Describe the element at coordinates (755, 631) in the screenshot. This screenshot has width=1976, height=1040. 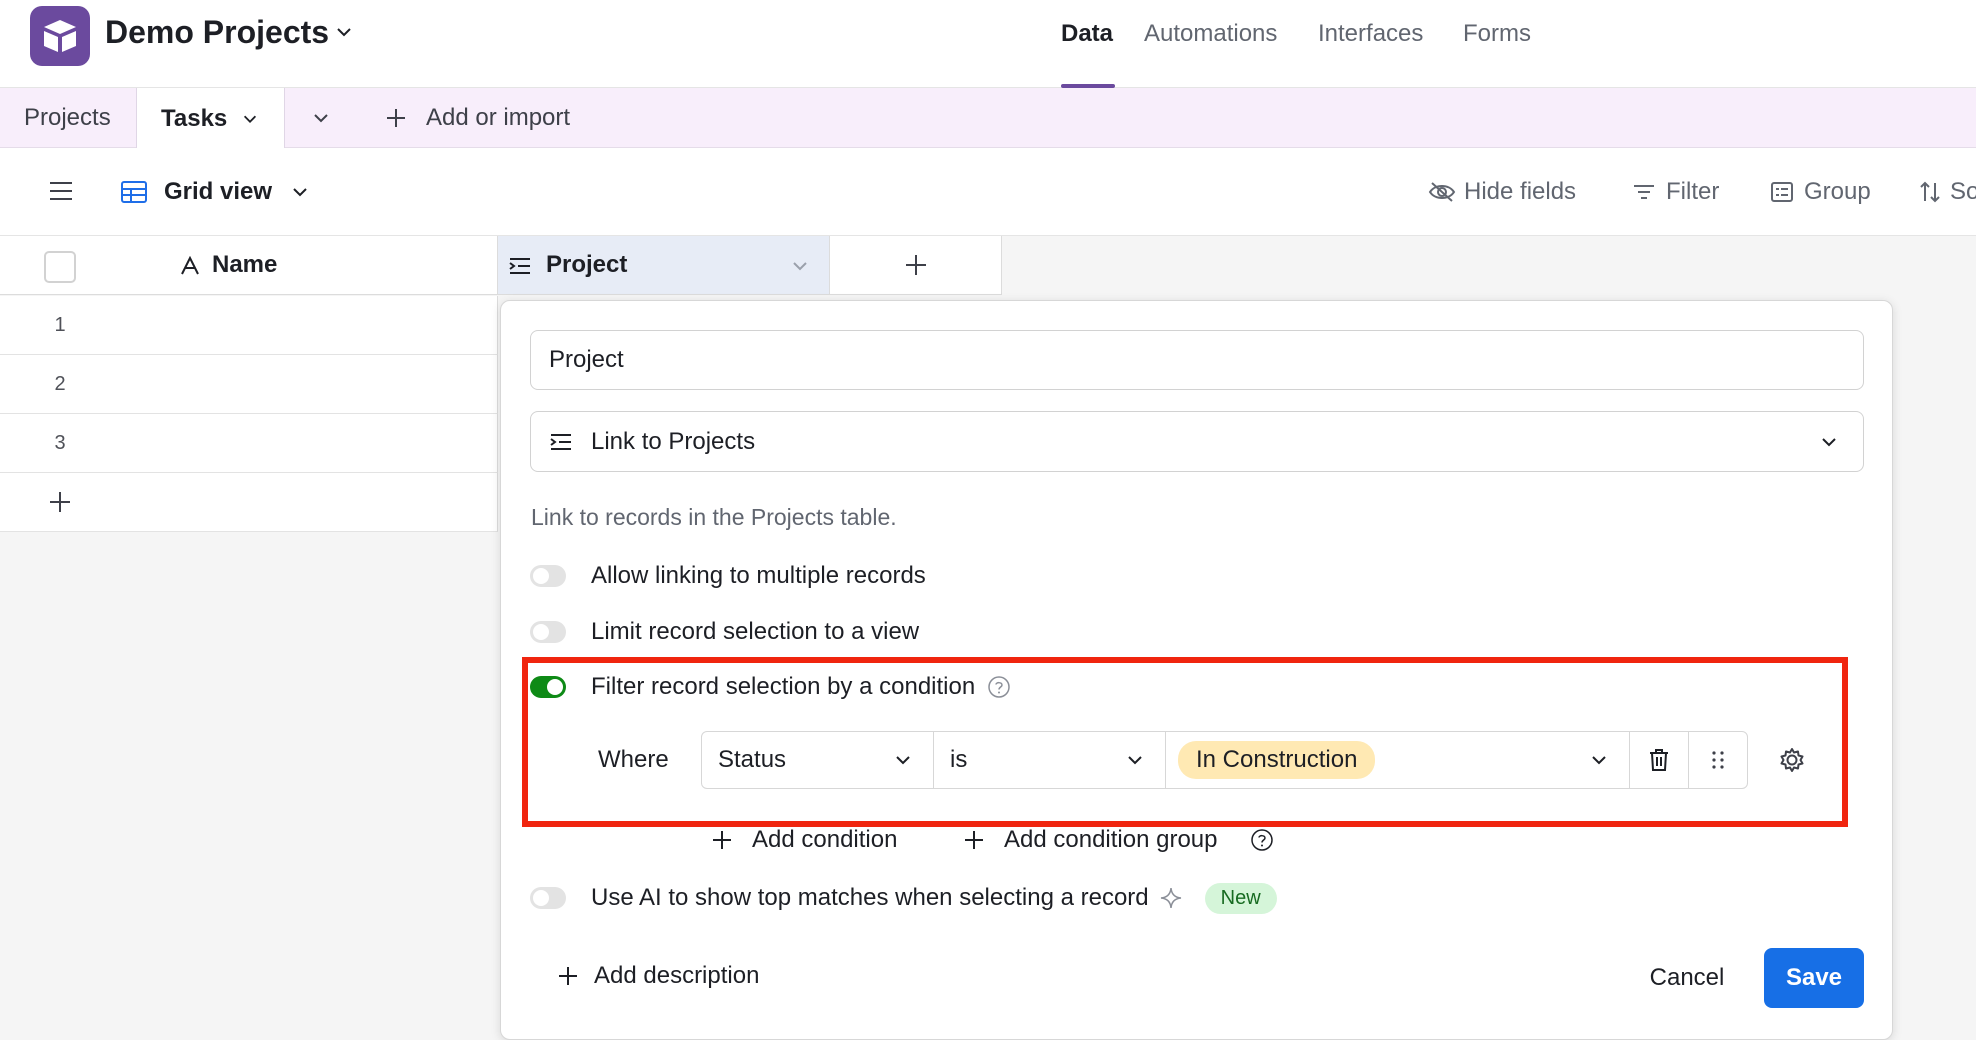
I see `option-label: Limit record selection to a view` at that location.